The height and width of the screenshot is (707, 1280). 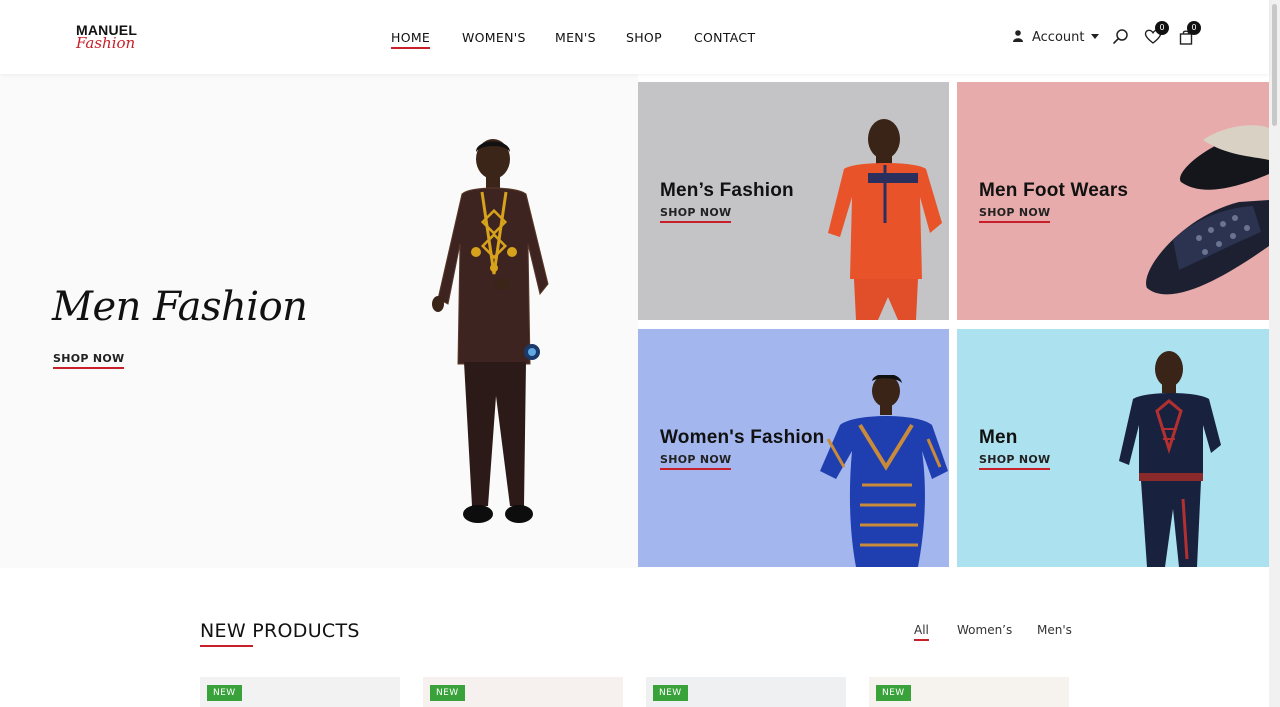 What do you see at coordinates (490, 331) in the screenshot?
I see `hero-model-image` at bounding box center [490, 331].